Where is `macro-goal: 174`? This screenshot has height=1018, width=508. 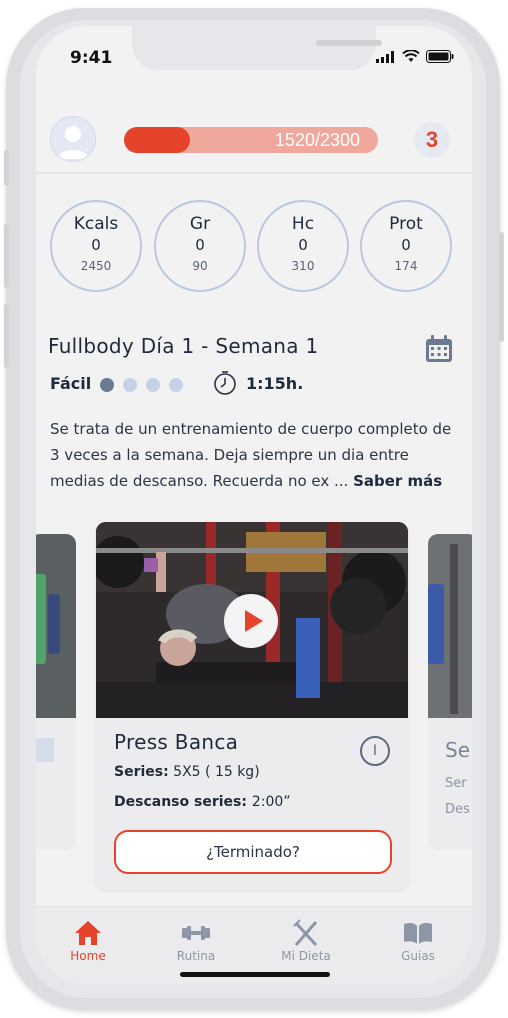
macro-goal: 174 is located at coordinates (406, 266).